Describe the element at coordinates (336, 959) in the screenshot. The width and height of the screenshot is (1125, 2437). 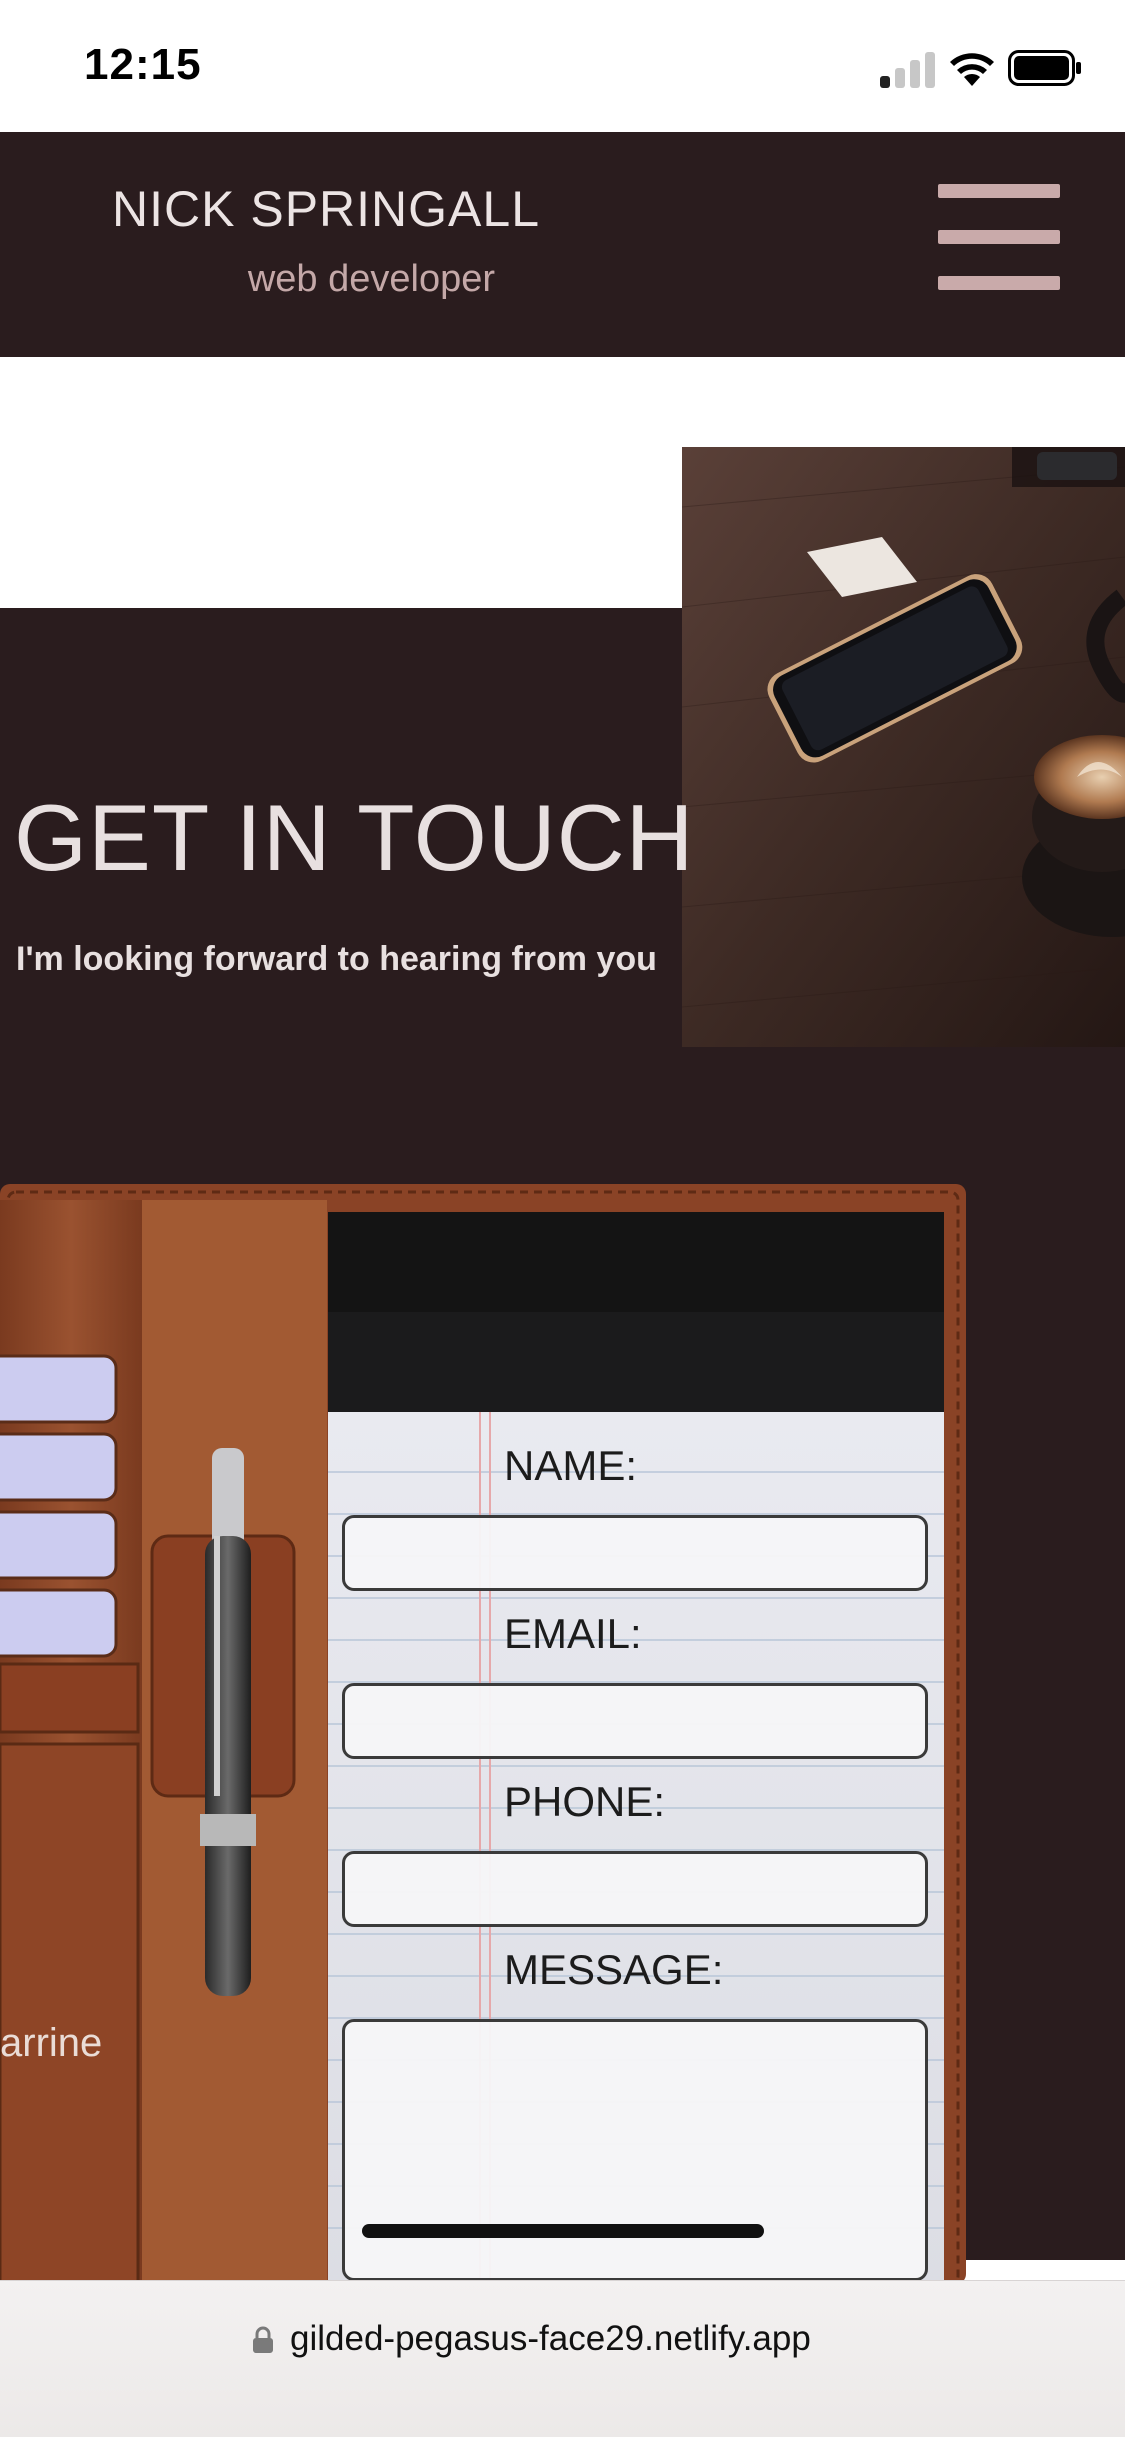
I see `page-subtitle: I'm looking forward to hearing from you` at that location.